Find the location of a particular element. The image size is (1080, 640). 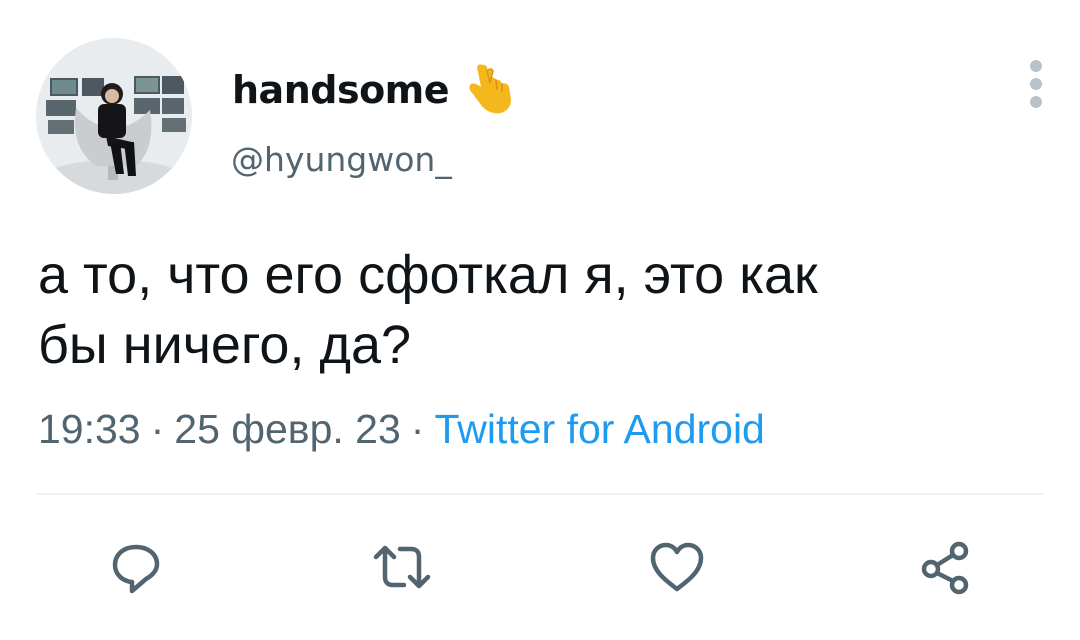

avatar-photo is located at coordinates (114, 116).